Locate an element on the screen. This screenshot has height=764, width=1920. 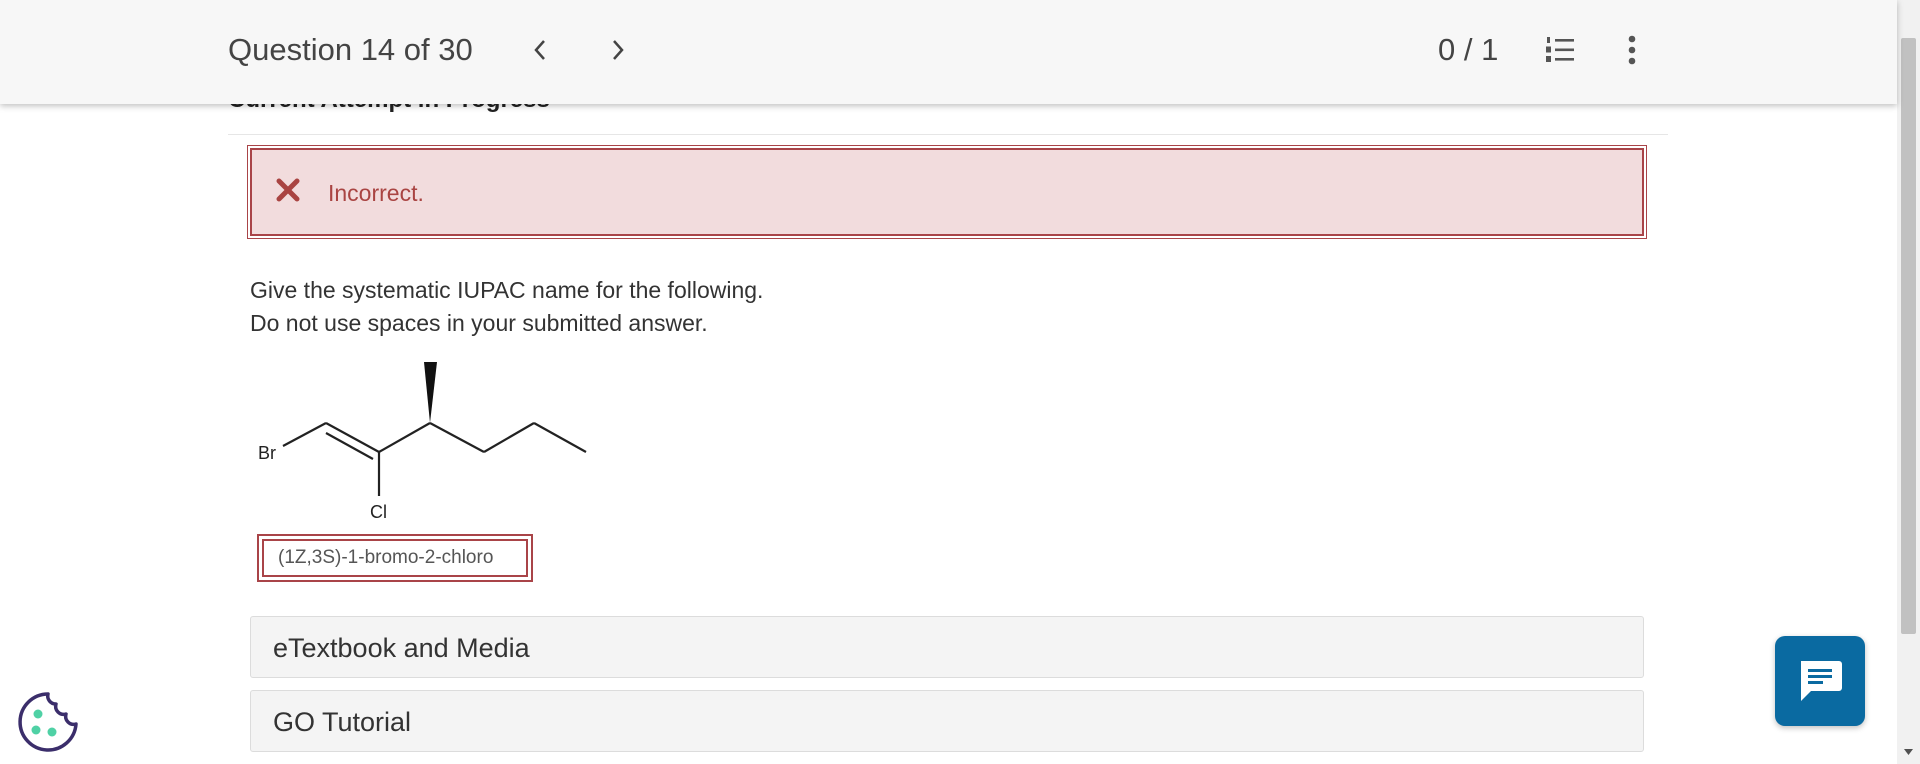
kebab-menu-icon is located at coordinates (1632, 50).